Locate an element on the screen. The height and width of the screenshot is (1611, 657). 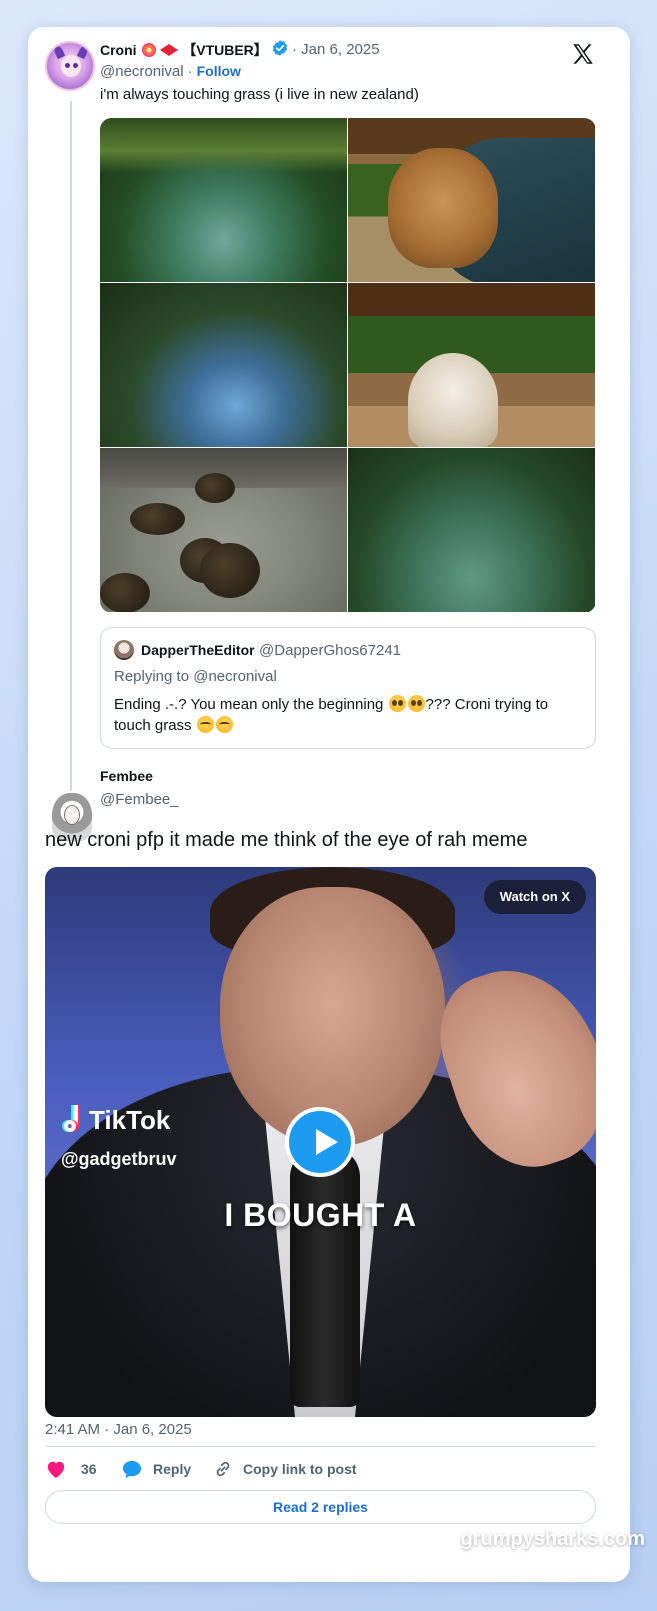
reply-button: Reply is located at coordinates (156, 1469).